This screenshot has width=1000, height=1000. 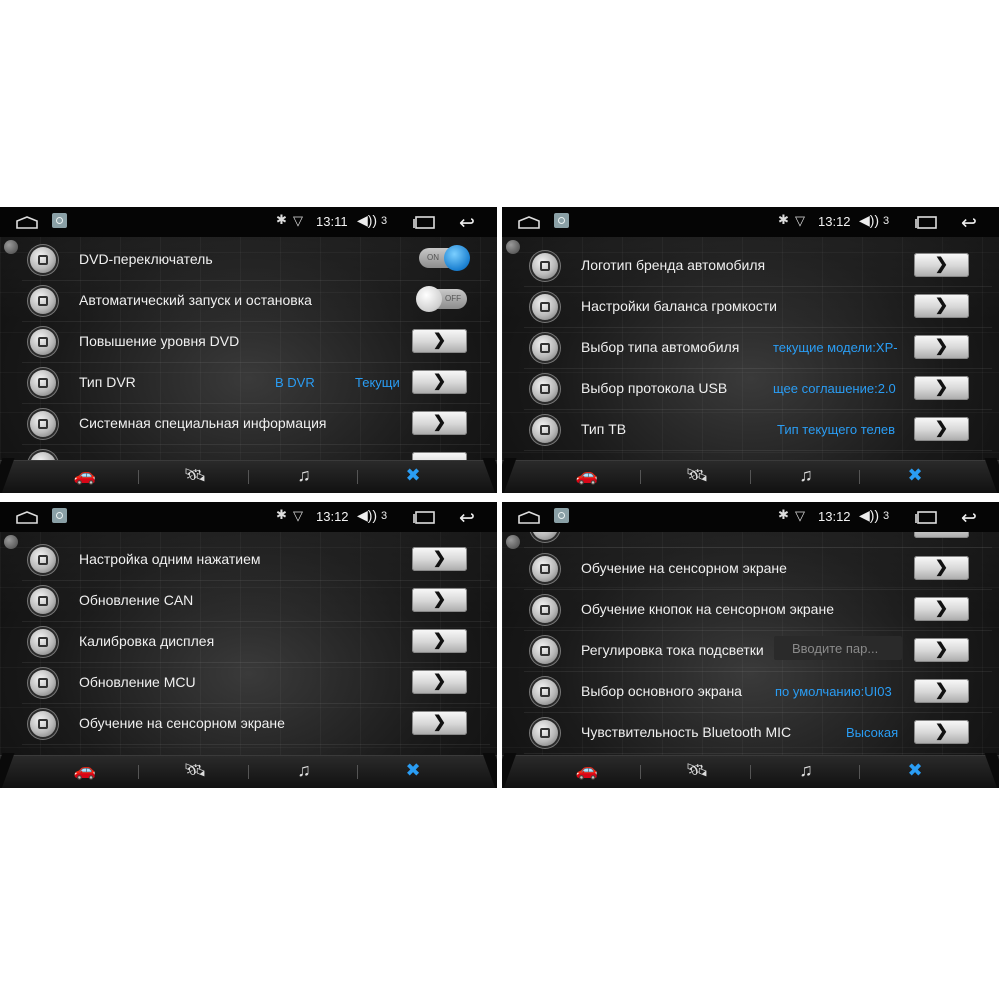 What do you see at coordinates (441, 299) in the screenshot?
I see `auto-start-stop-toggle: OFF` at bounding box center [441, 299].